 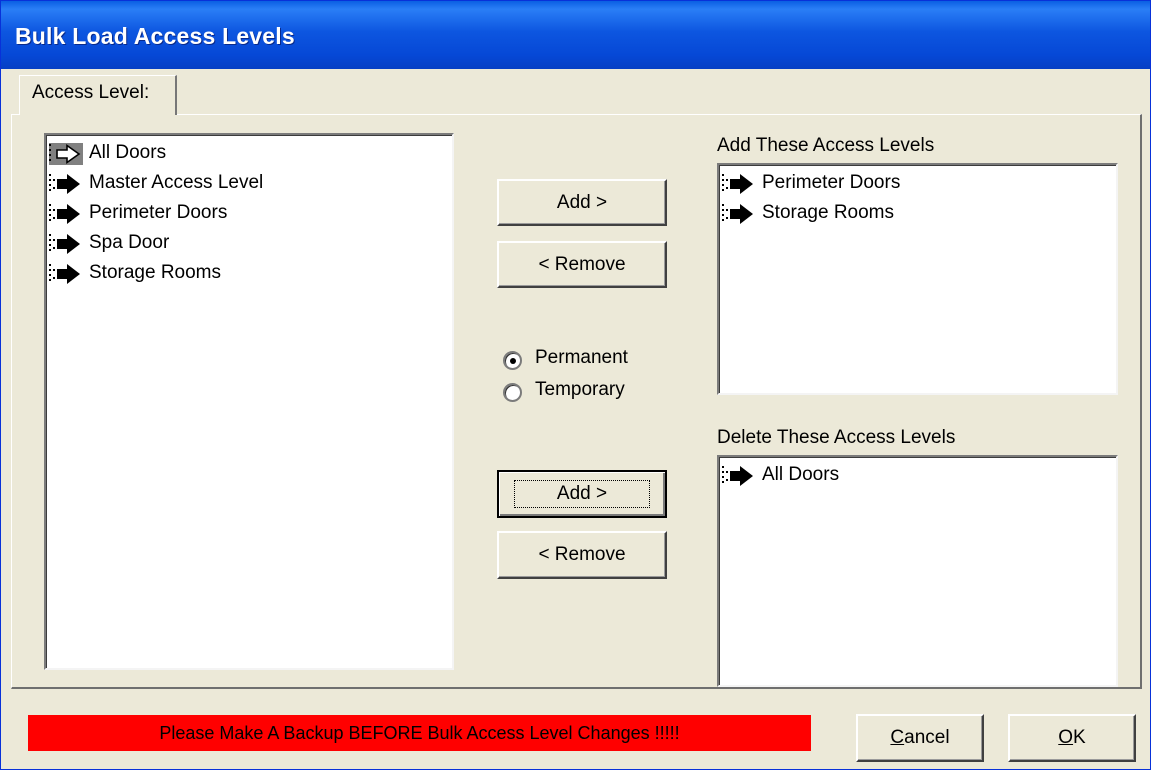 What do you see at coordinates (897, 737) in the screenshot?
I see `mnemonic: C` at bounding box center [897, 737].